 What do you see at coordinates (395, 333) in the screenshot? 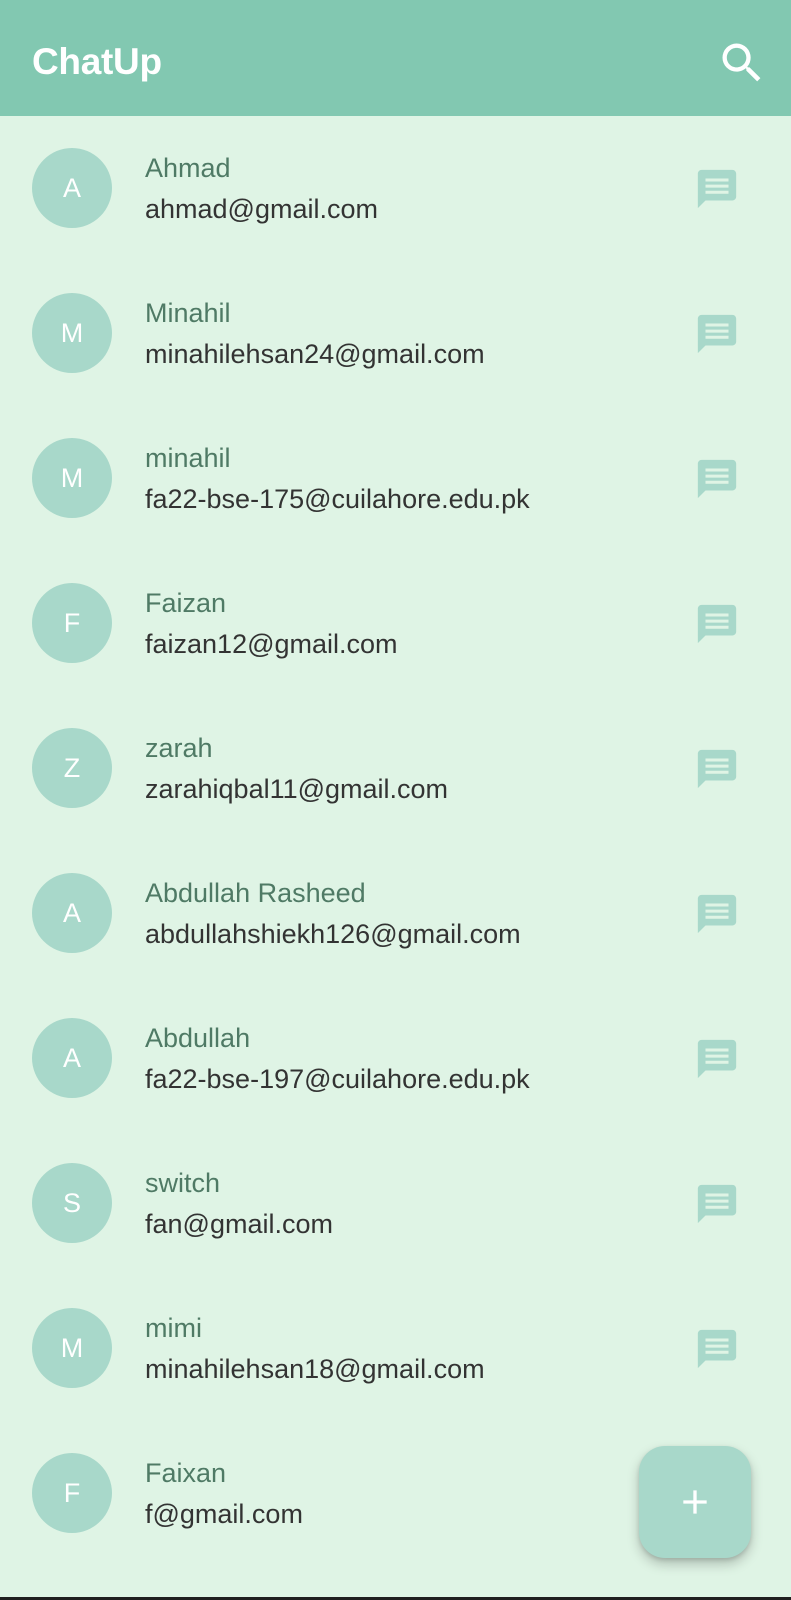
I see `contact-row: M Minahil minahilehsan24@gmail.com` at bounding box center [395, 333].